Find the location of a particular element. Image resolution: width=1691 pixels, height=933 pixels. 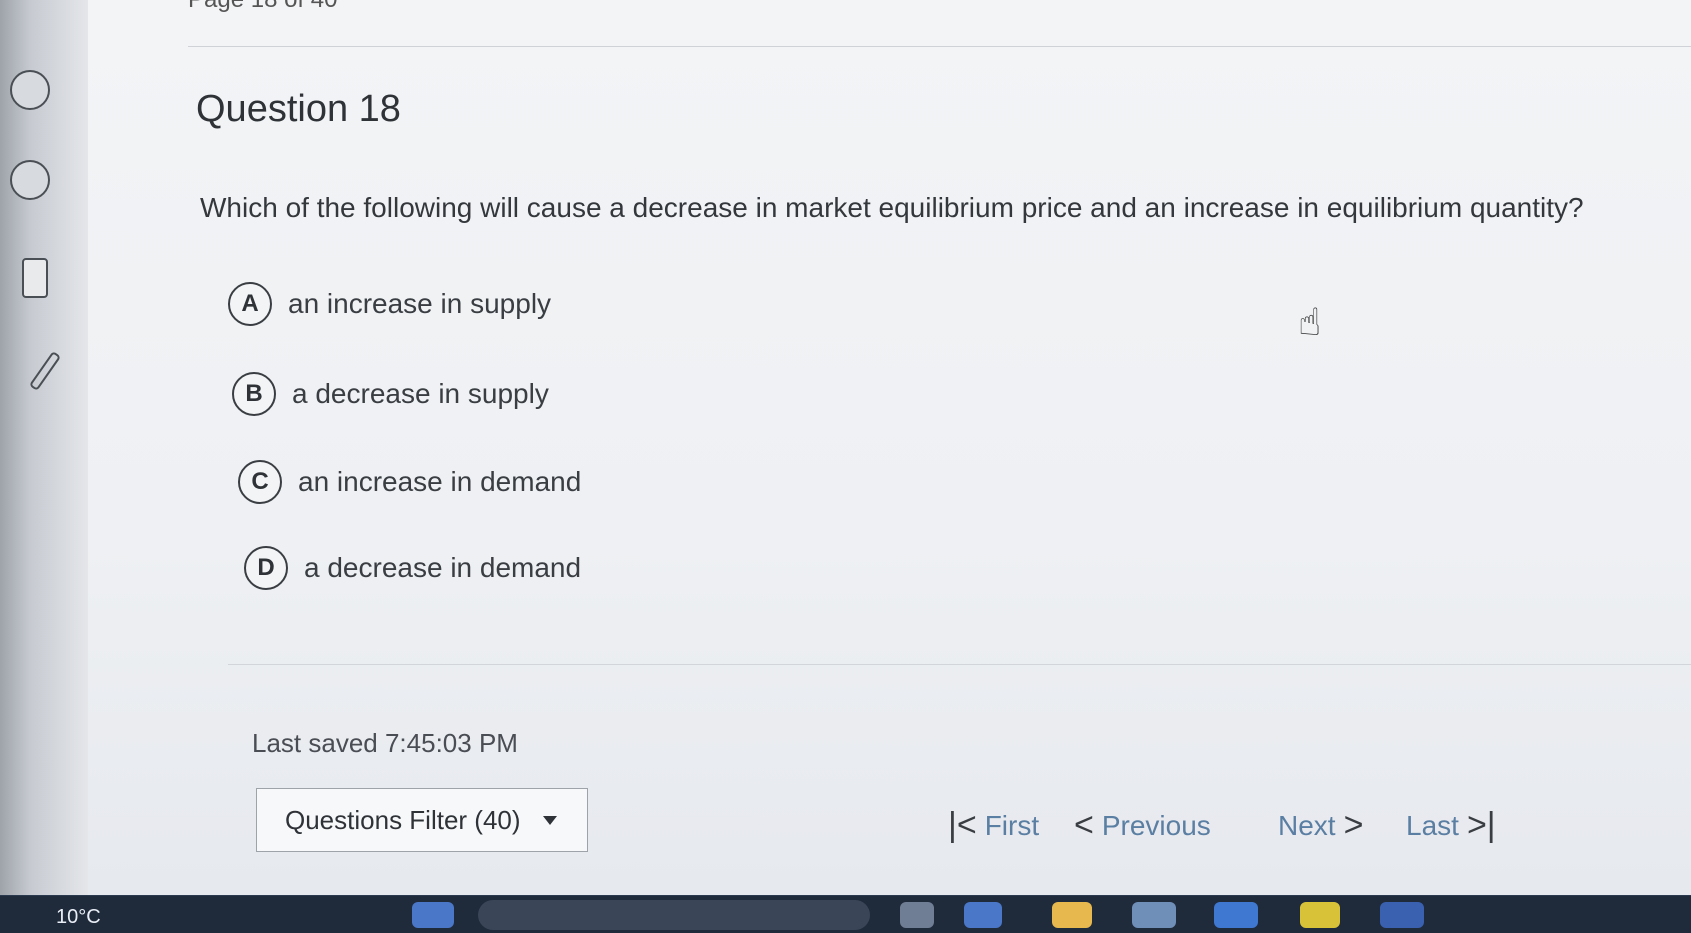

taskbar-search is located at coordinates (674, 915).